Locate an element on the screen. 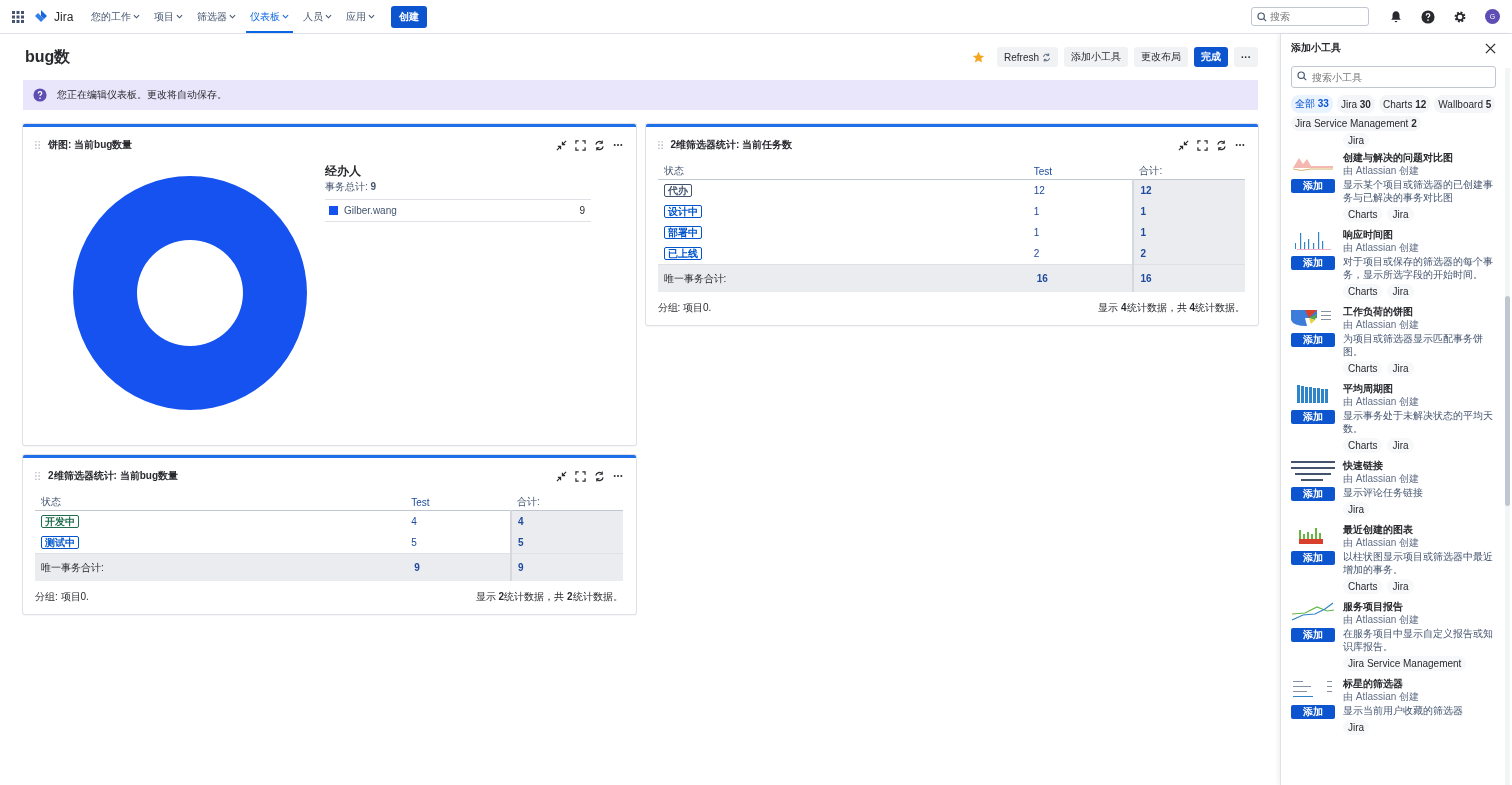 Image resolution: width=1512 pixels, height=785 pixels. count-link: 2 is located at coordinates (1036, 253).